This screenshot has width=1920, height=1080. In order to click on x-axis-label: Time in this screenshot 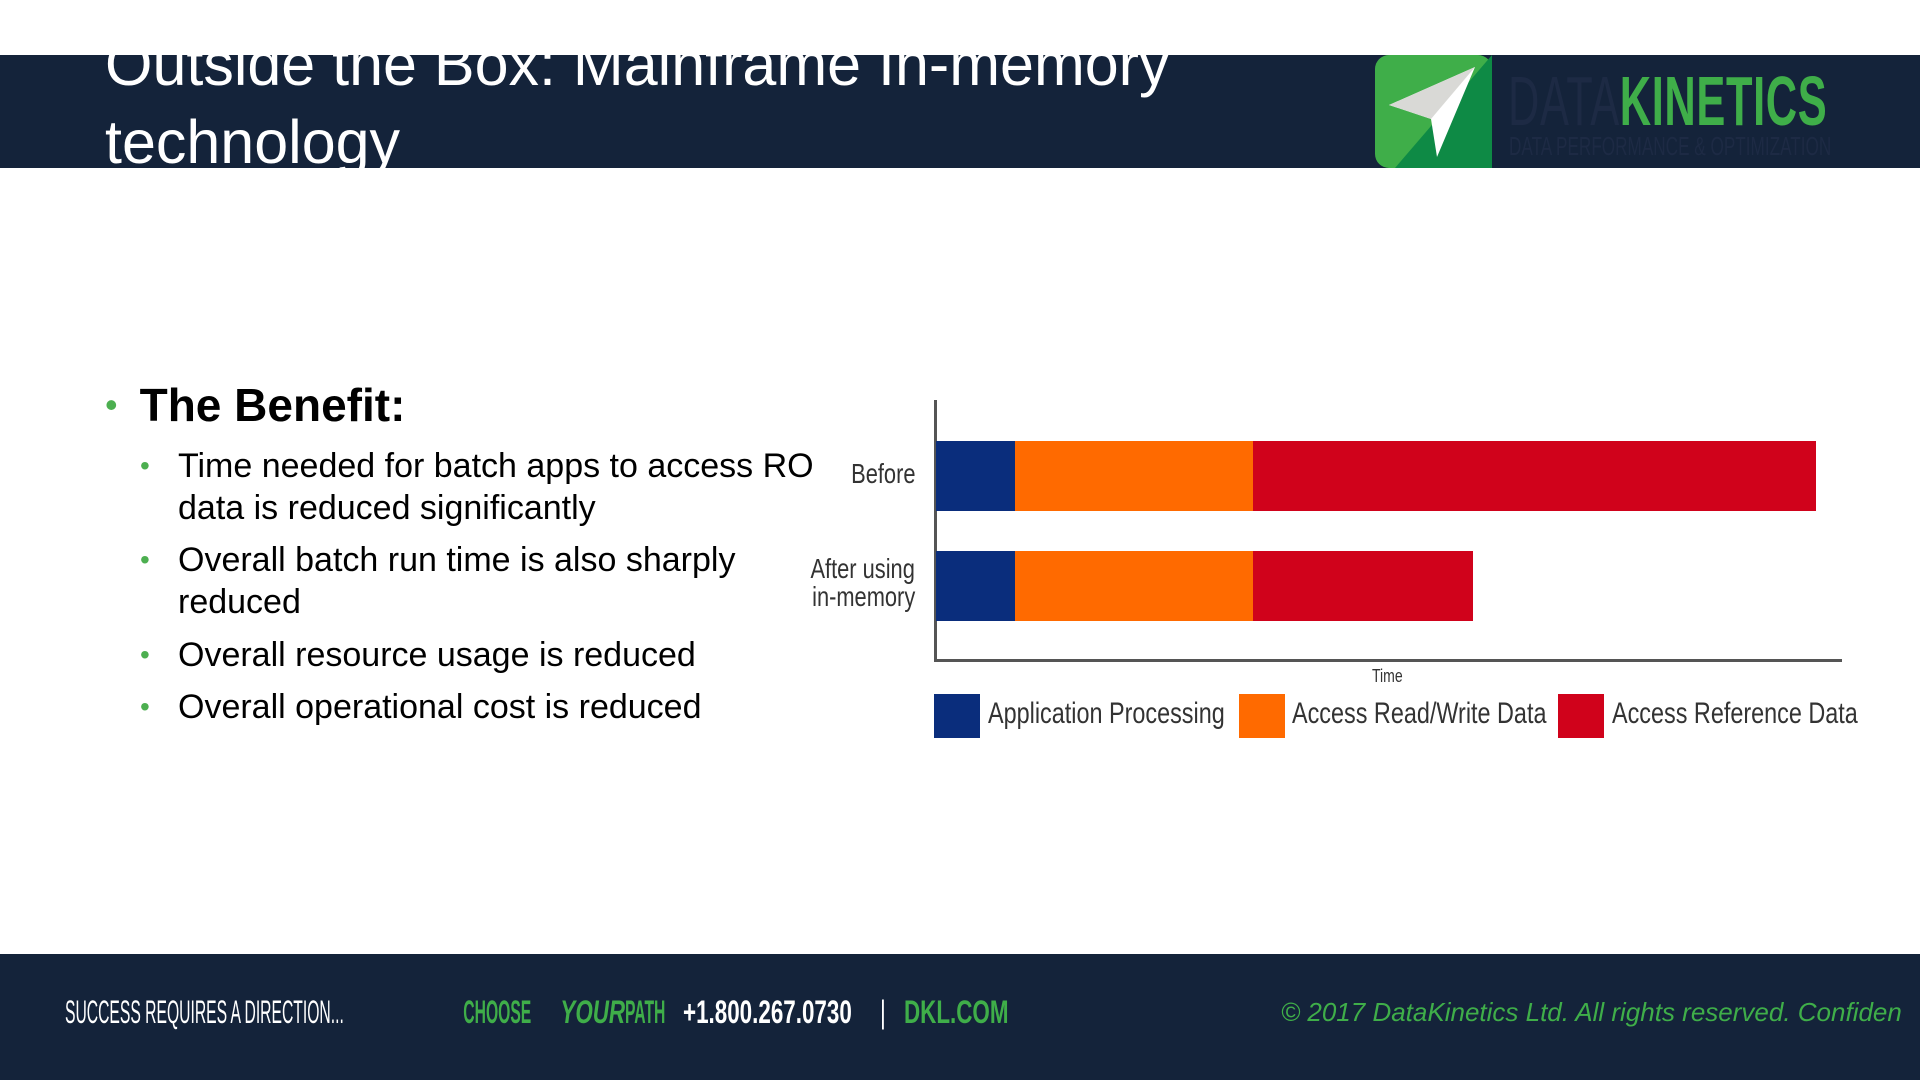, I will do `click(1387, 676)`.